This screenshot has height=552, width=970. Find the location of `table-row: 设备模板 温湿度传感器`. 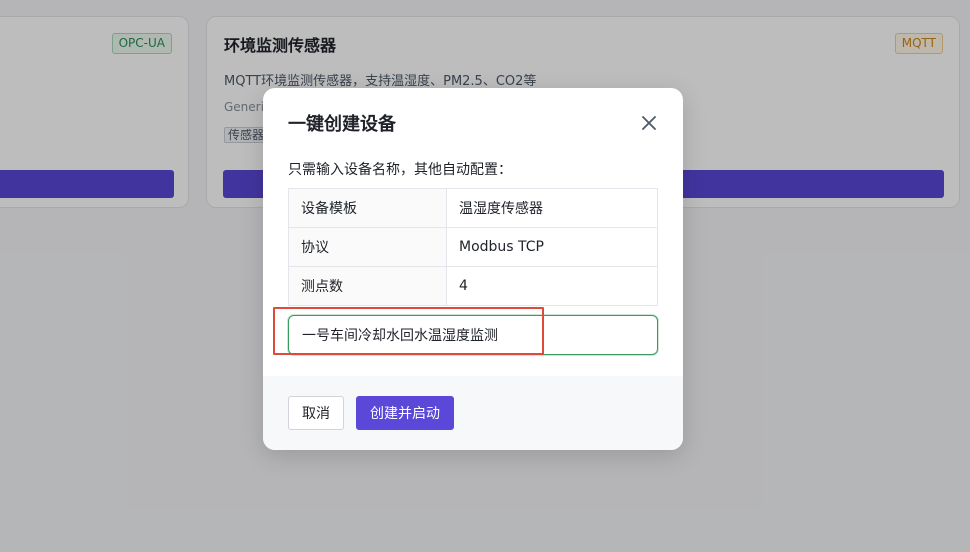

table-row: 设备模板 温湿度传感器 is located at coordinates (473, 208).